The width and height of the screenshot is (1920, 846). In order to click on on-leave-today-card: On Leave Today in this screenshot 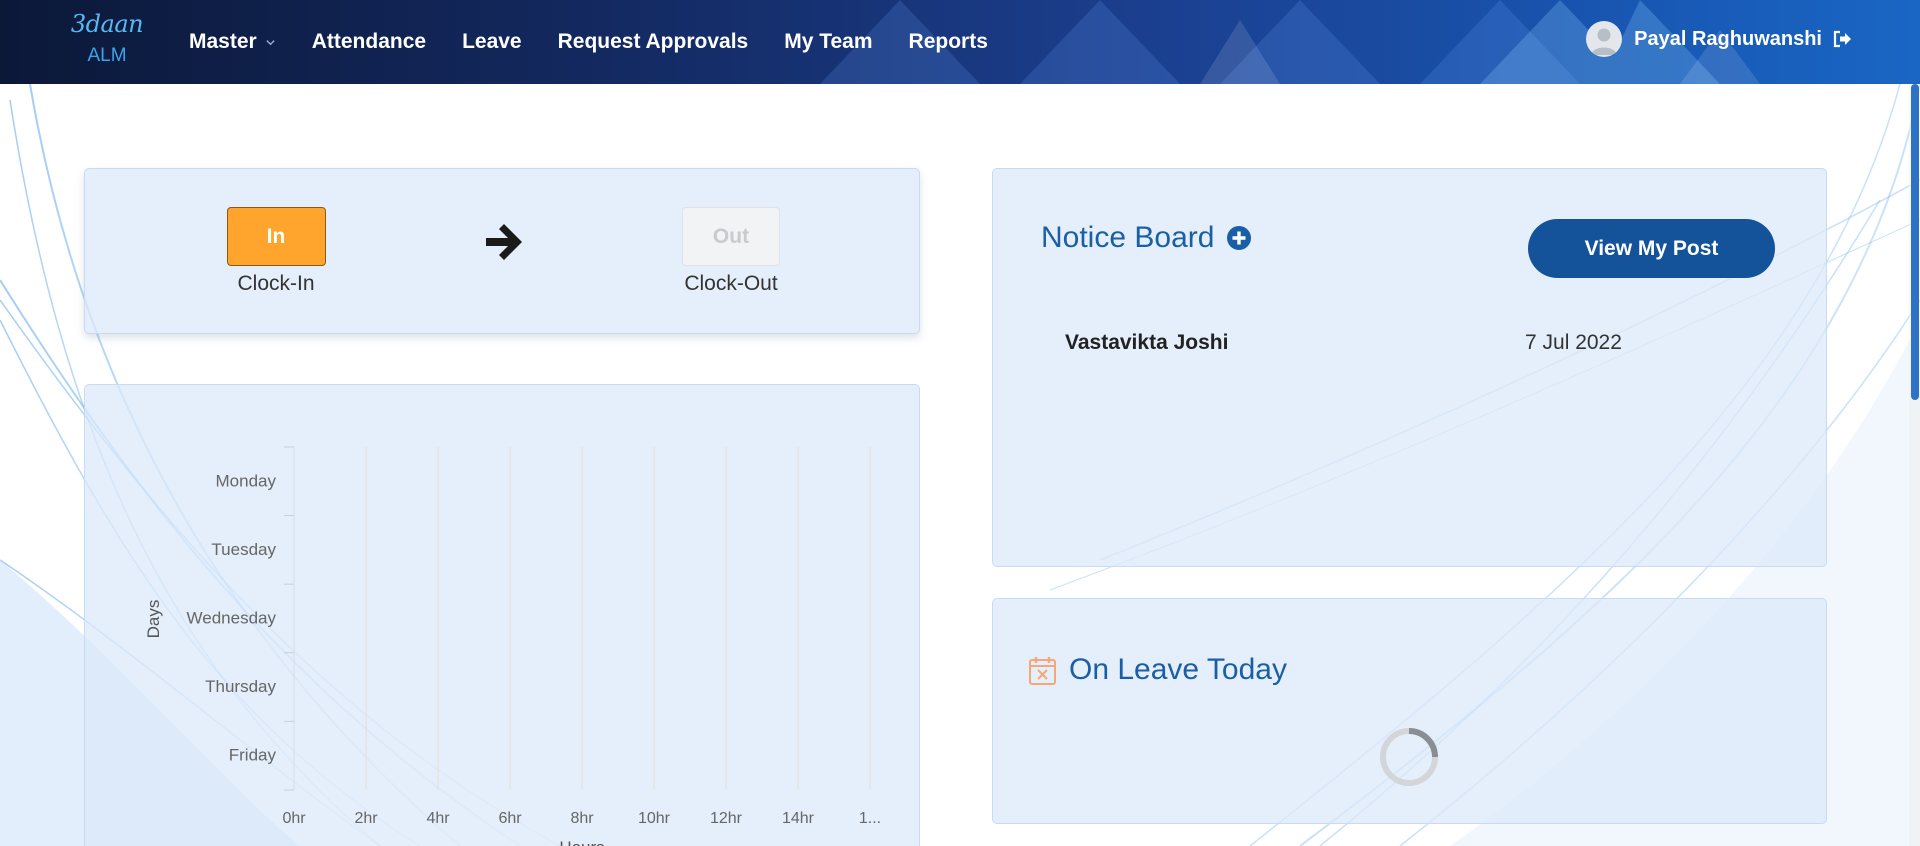, I will do `click(1409, 711)`.